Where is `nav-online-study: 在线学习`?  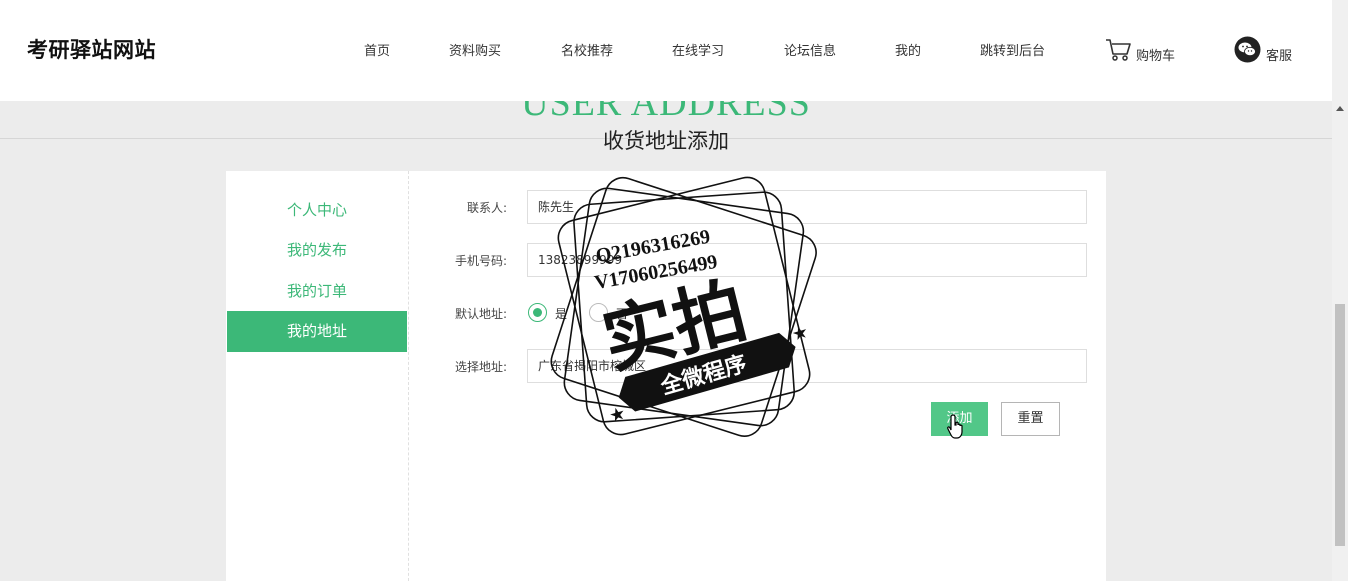 nav-online-study: 在线学习 is located at coordinates (698, 49).